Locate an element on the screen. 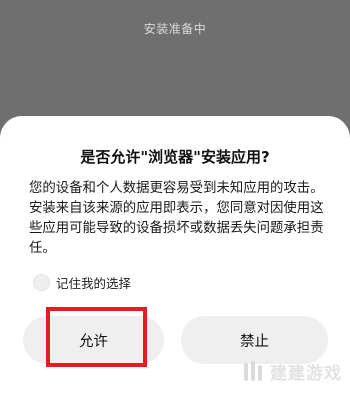 The height and width of the screenshot is (396, 350). watermark: 建建游戏 is located at coordinates (292, 371).